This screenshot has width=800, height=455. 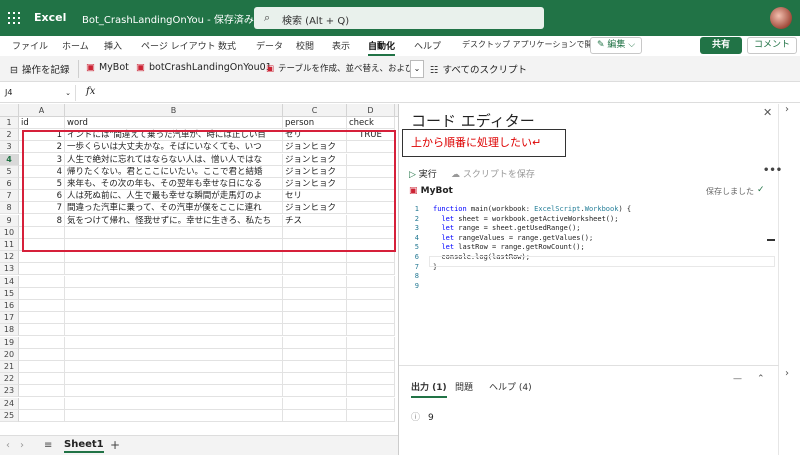 I want to click on minimize-icon: —, so click(x=737, y=379).